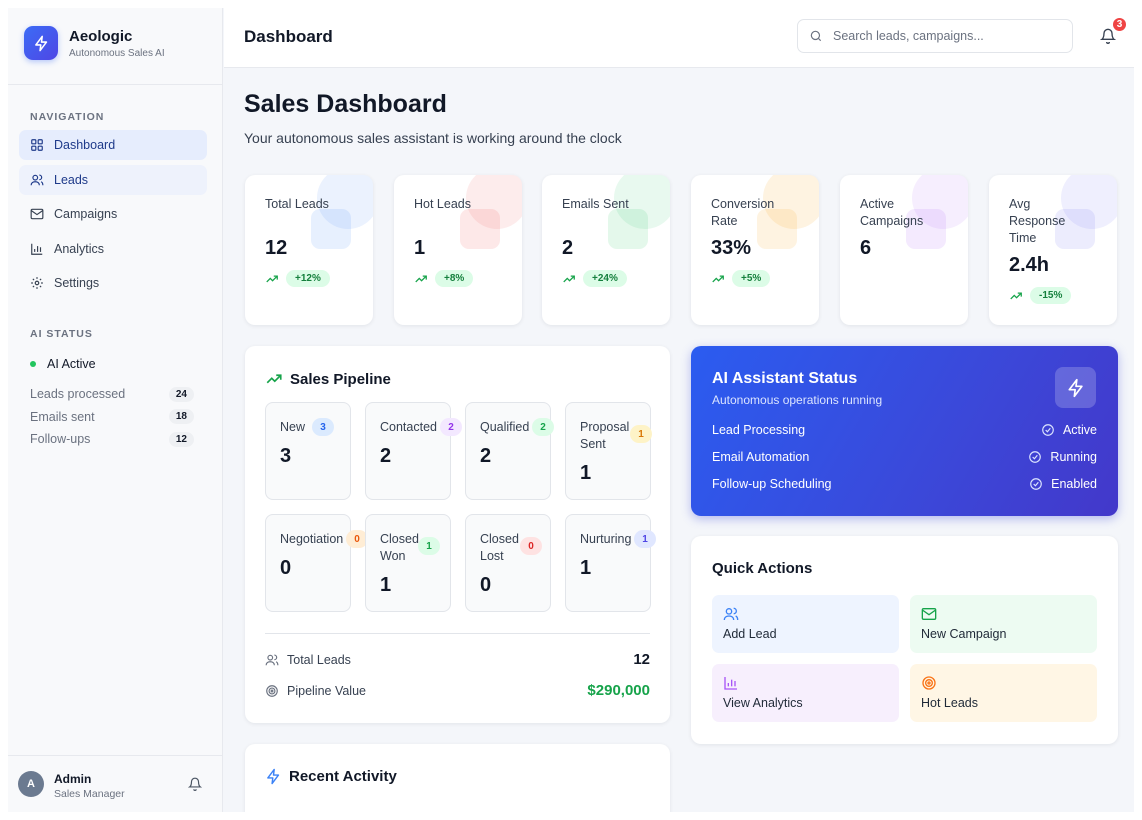 This screenshot has height=820, width=1142. What do you see at coordinates (308, 451) in the screenshot?
I see `pipeline-stage-new: New 3 3` at bounding box center [308, 451].